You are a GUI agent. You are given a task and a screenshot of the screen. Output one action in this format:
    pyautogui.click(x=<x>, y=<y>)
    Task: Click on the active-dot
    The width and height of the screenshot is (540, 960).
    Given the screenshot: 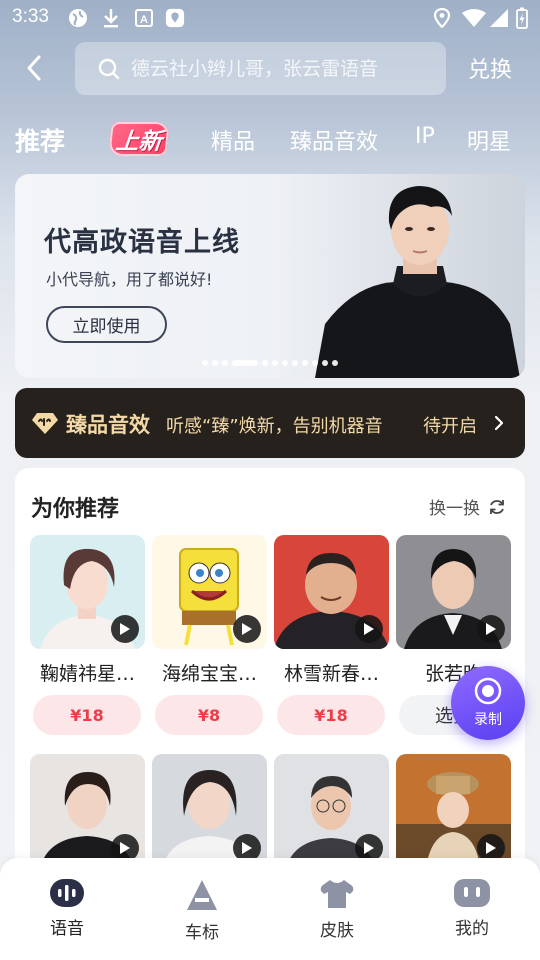 What is the action you would take?
    pyautogui.click(x=245, y=363)
    